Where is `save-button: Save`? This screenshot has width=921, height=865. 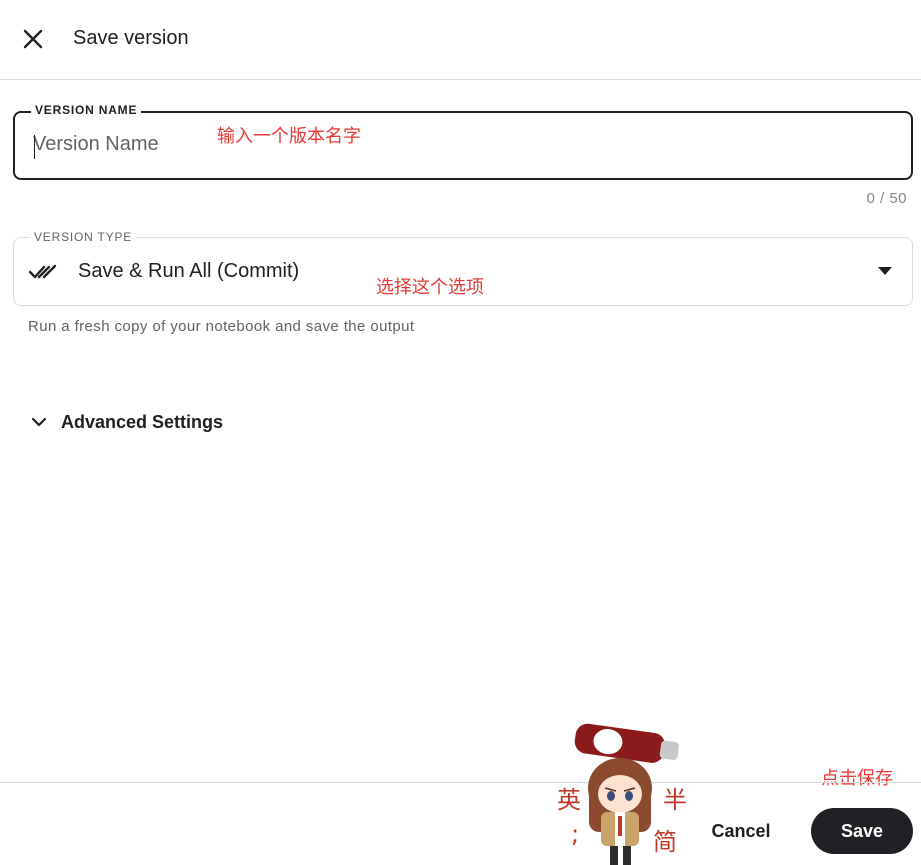
save-button: Save is located at coordinates (862, 831).